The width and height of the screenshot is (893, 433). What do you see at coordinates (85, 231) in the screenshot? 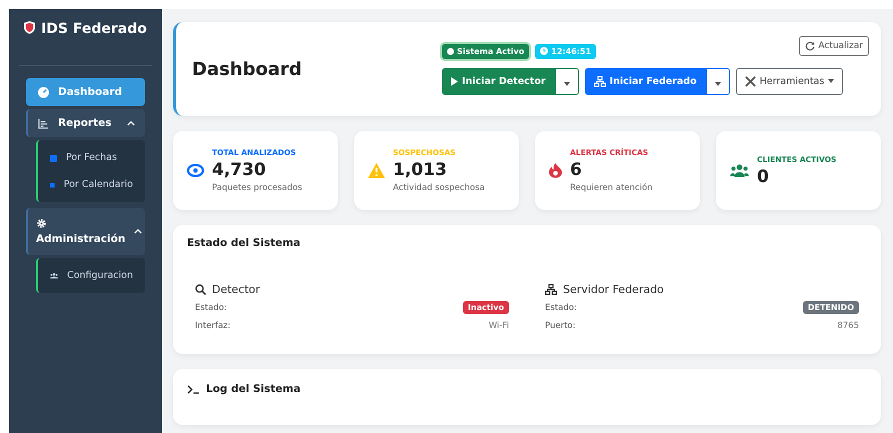
I see `nav-item: Administración` at bounding box center [85, 231].